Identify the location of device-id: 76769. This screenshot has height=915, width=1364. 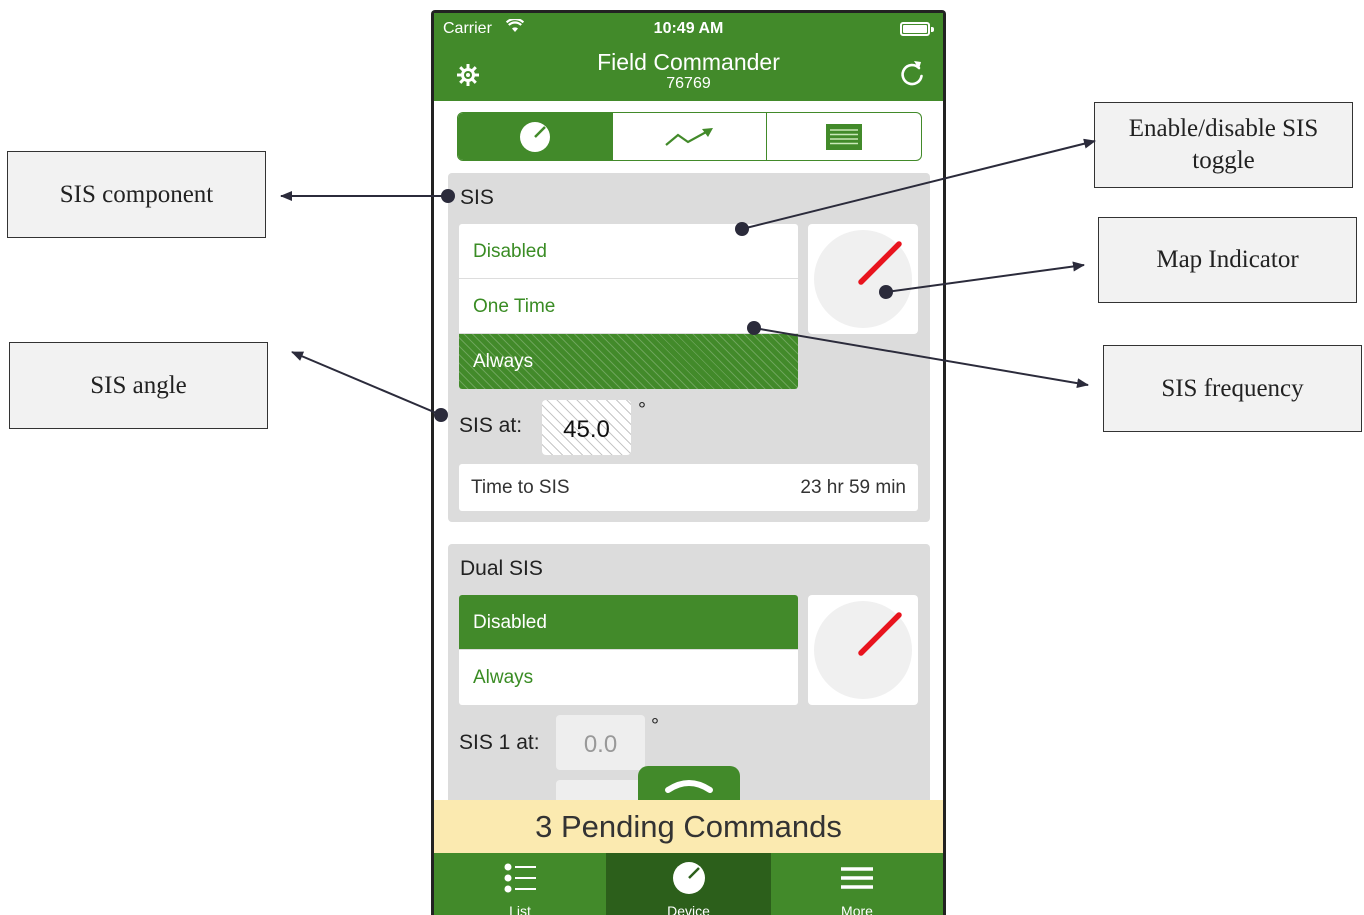
(688, 83).